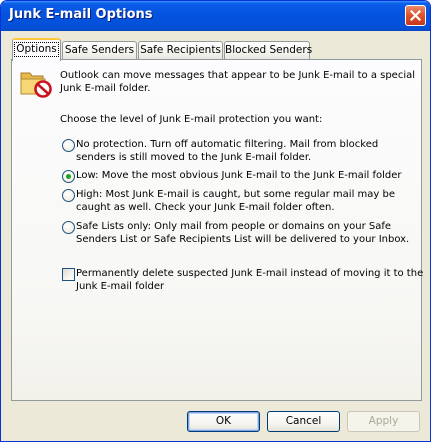 This screenshot has width=431, height=442. Describe the element at coordinates (268, 50) in the screenshot. I see `tab-blocked-senders: Blocked Senders` at that location.